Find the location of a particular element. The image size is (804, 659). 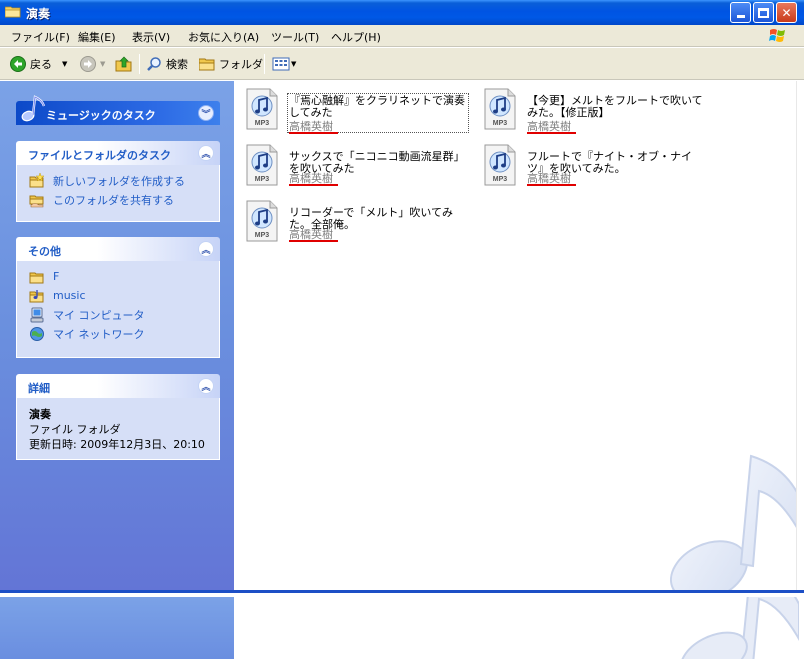

my-network-icon is located at coordinates (37, 333).